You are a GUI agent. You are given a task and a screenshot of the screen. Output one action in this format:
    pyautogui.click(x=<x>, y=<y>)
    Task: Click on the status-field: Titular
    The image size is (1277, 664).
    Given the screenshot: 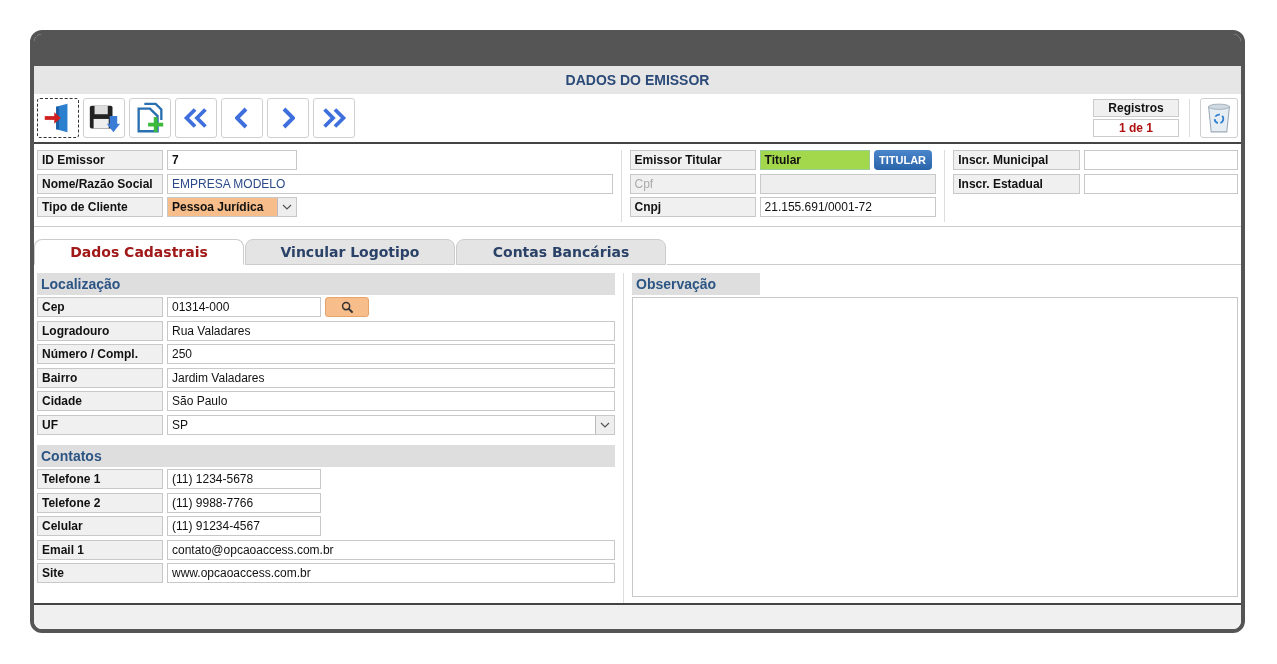 What is the action you would take?
    pyautogui.click(x=814, y=160)
    